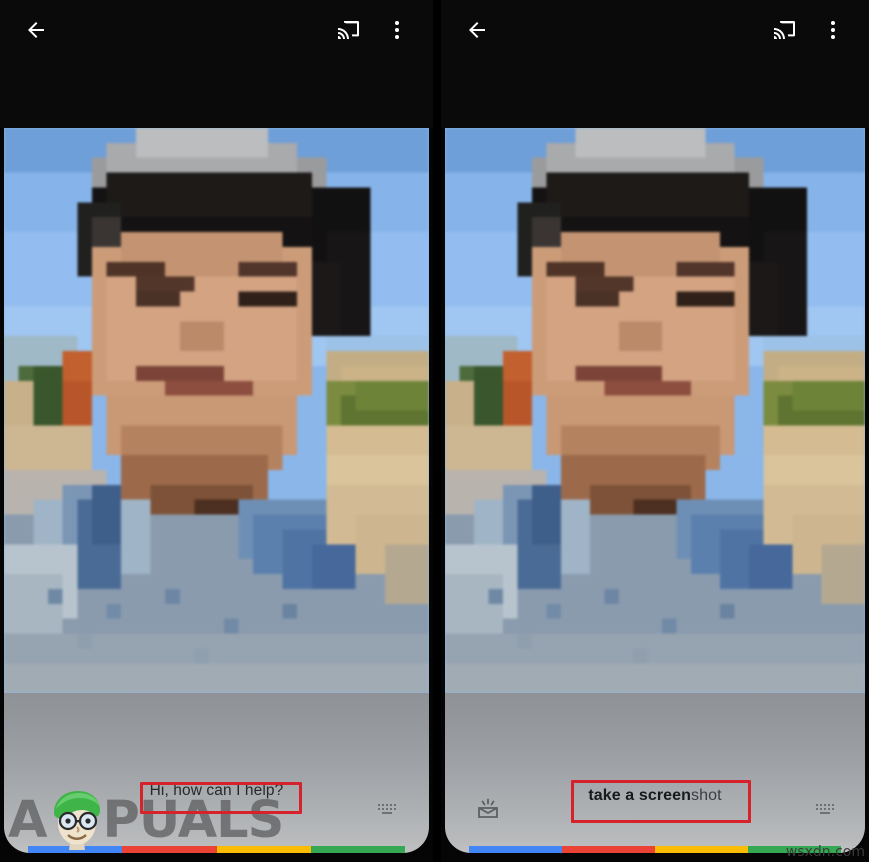  I want to click on panel-divider, so click(437, 431).